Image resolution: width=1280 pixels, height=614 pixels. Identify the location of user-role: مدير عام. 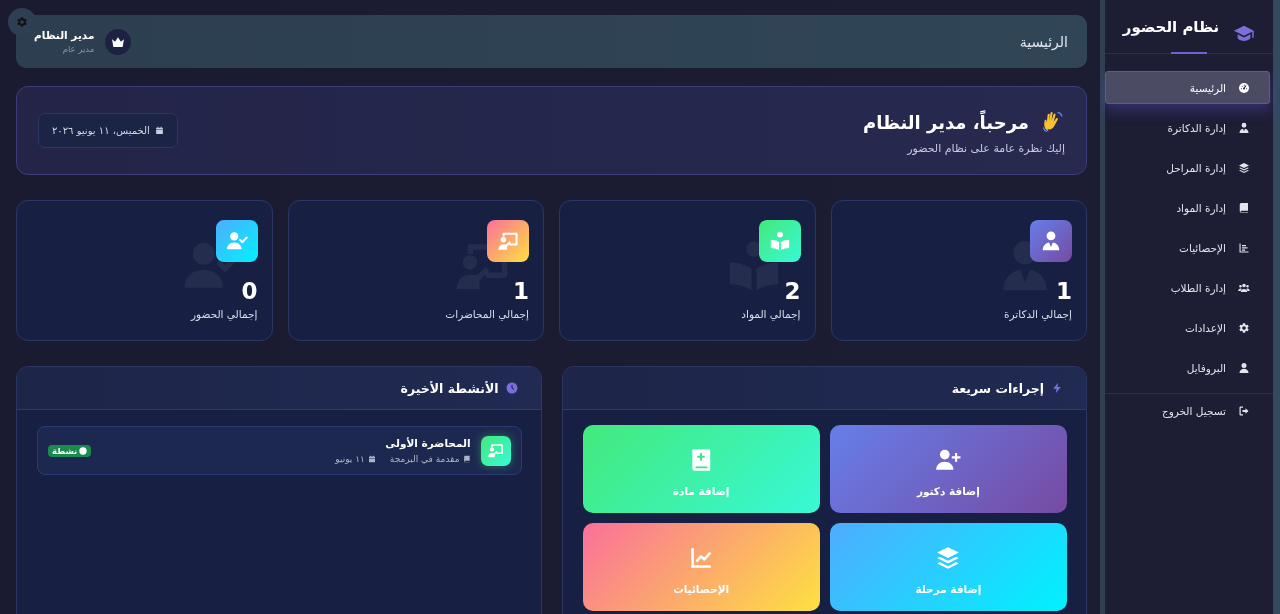
(78, 49).